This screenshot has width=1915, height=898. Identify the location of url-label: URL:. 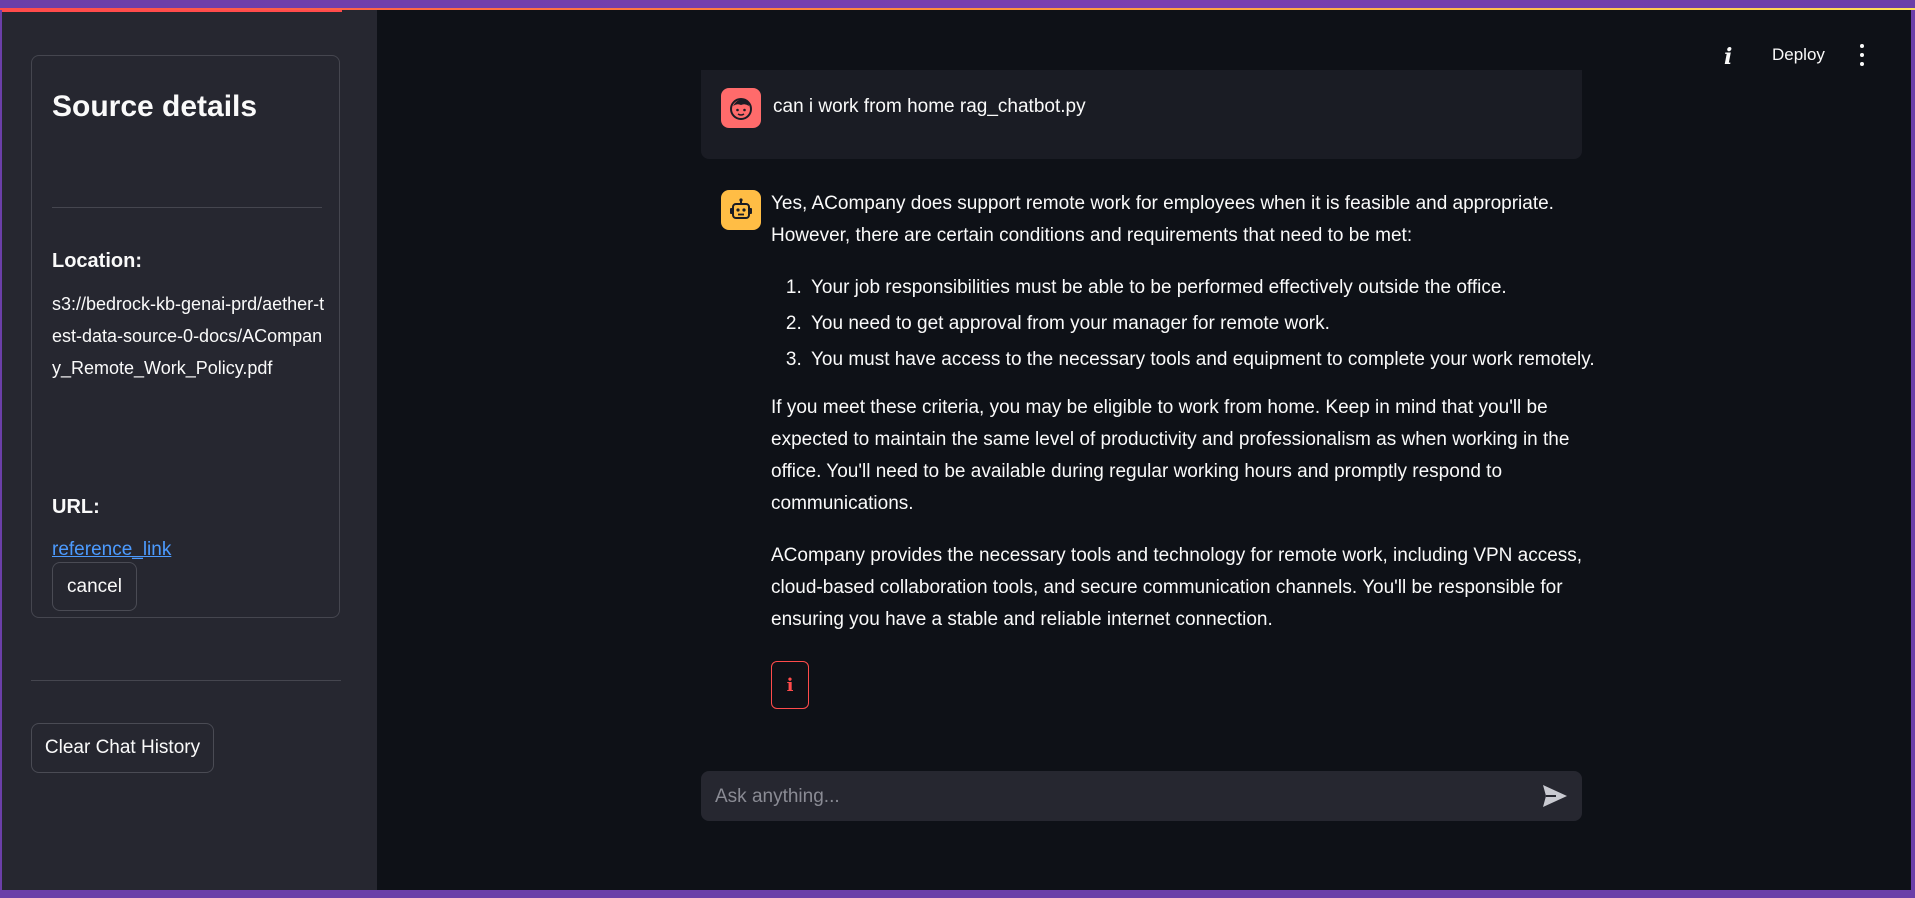
(76, 507).